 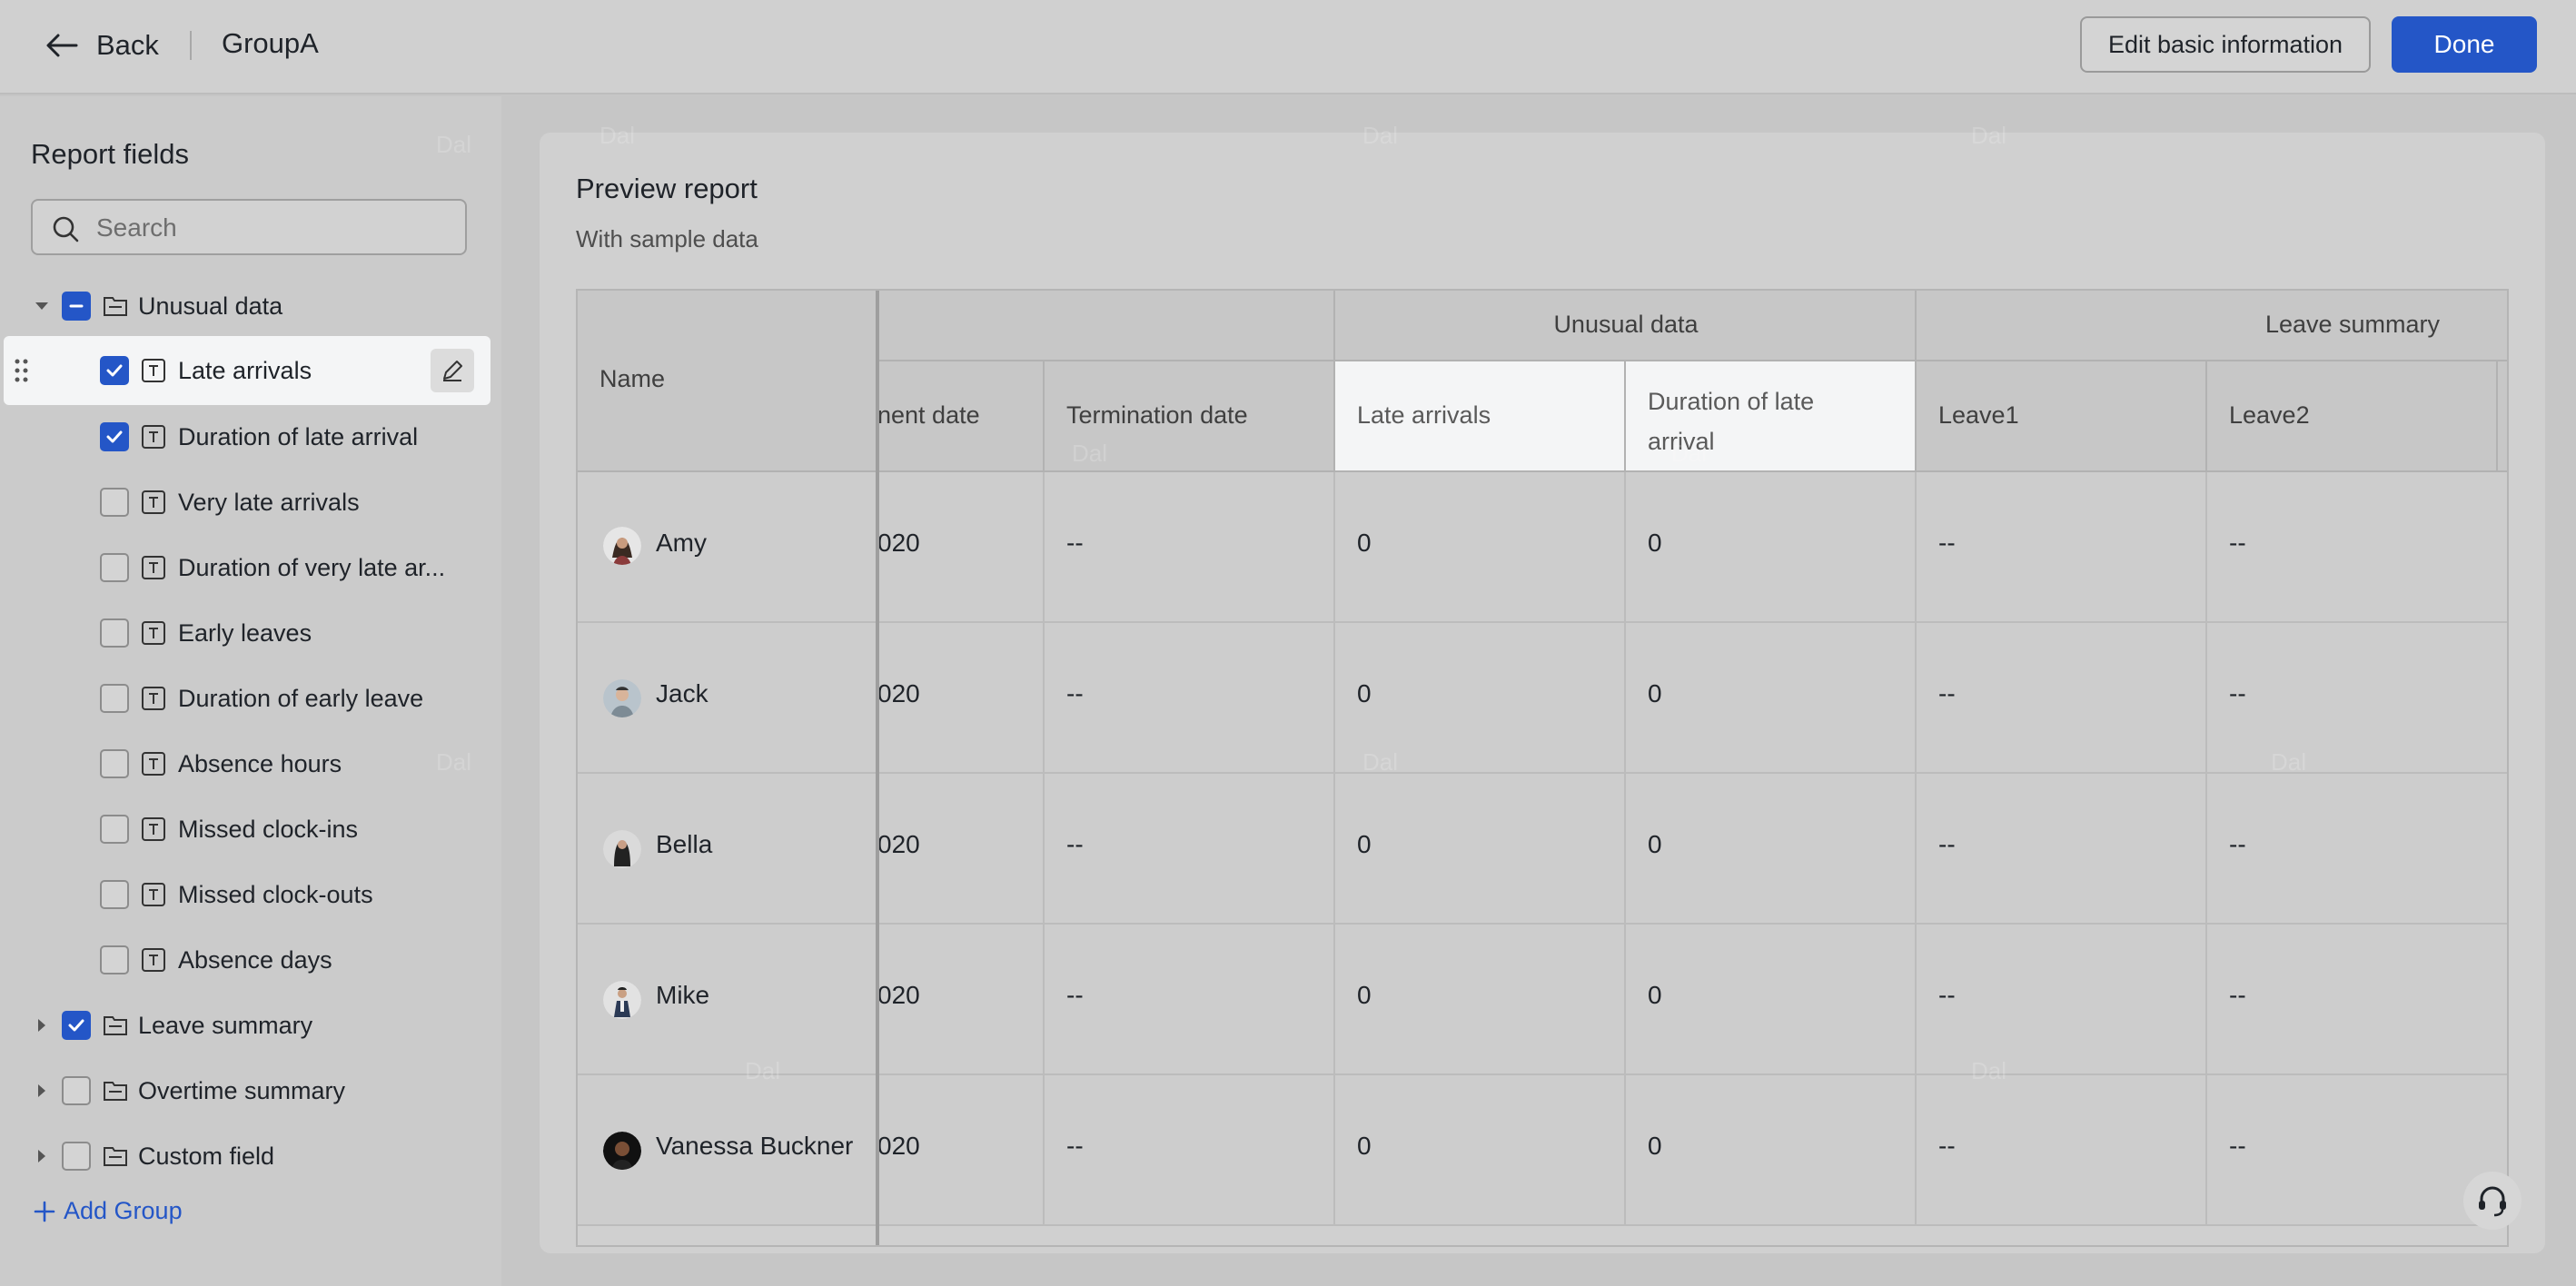 I want to click on add-group-button: Add Group, so click(x=107, y=1211).